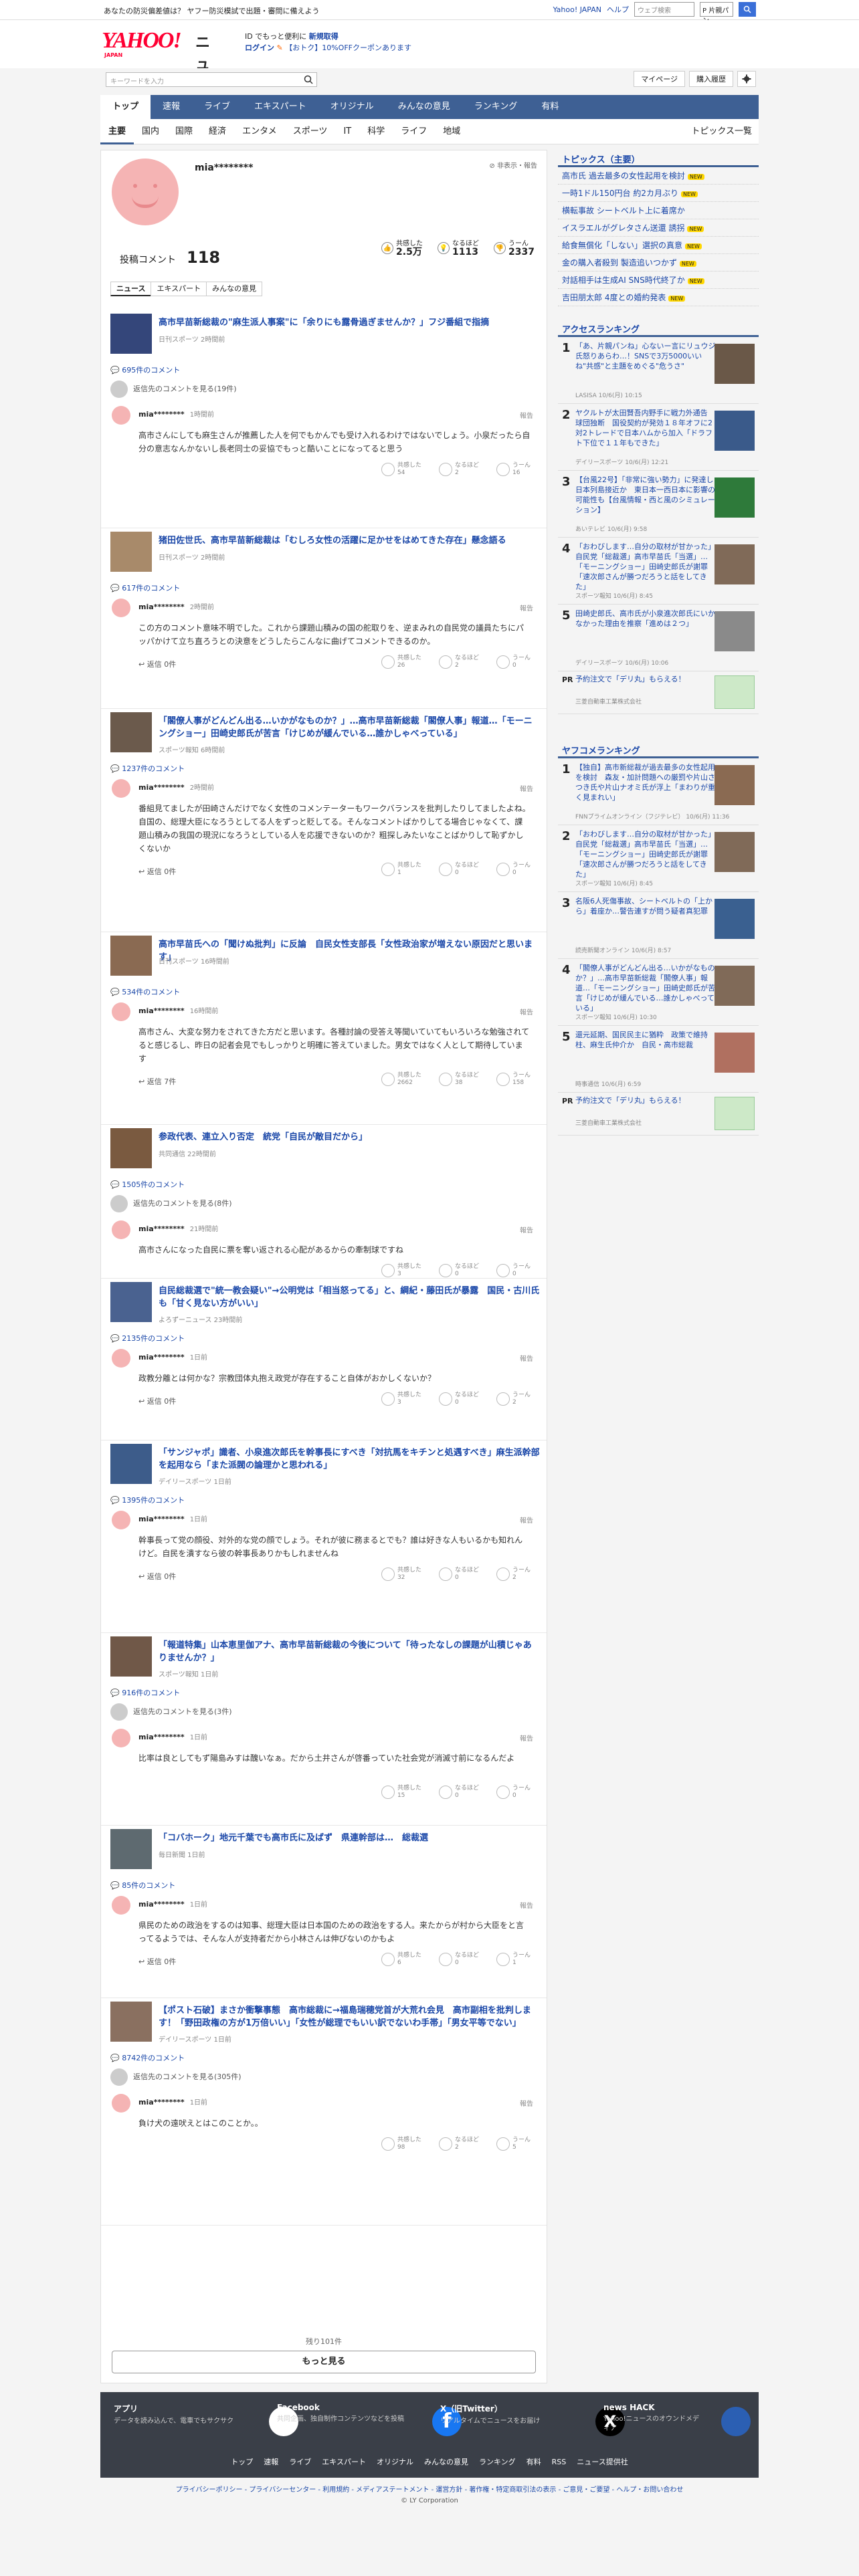 The image size is (859, 2576). I want to click on tab-expert: エキスパート, so click(179, 289).